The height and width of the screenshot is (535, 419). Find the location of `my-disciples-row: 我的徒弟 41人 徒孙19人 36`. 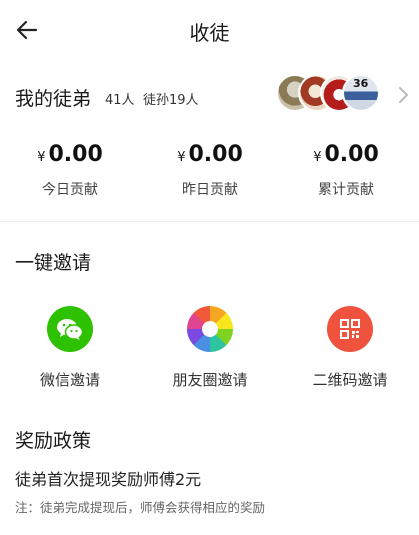

my-disciples-row: 我的徒弟 41人 徒孙19人 36 is located at coordinates (209, 96).